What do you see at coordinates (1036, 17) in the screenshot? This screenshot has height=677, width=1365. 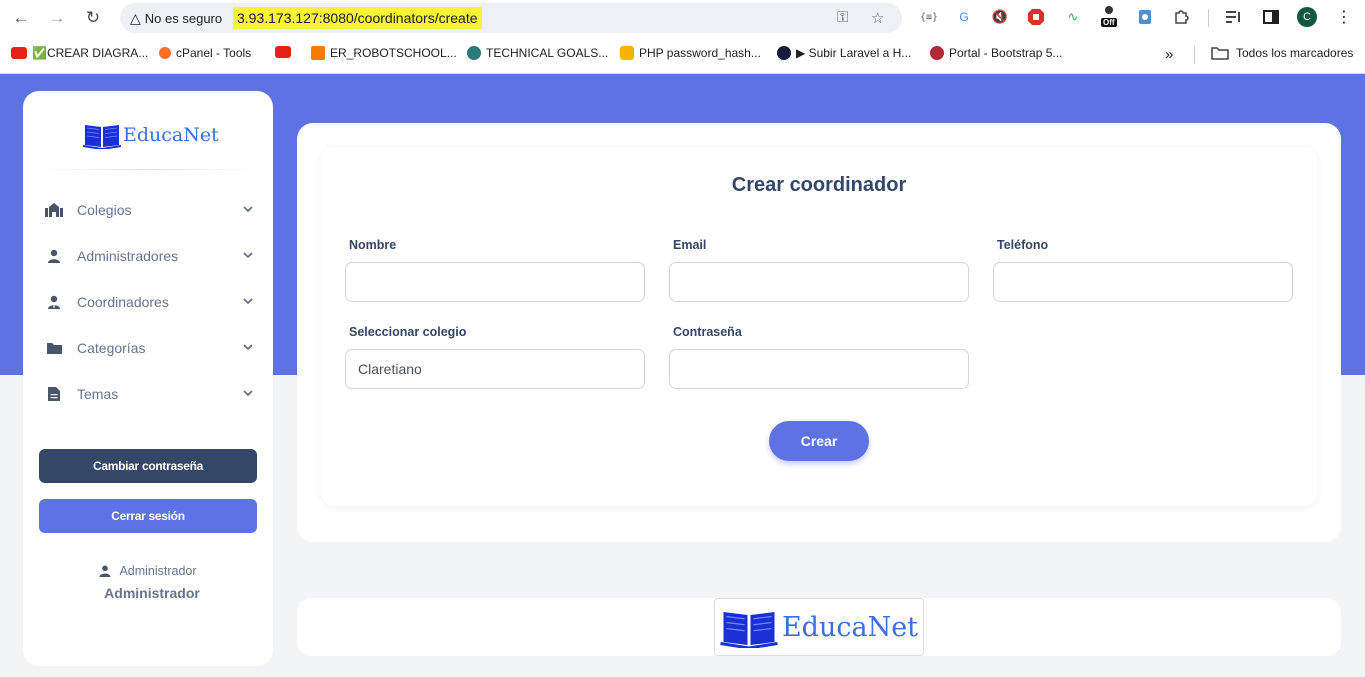 I see `stop-extension-icon` at bounding box center [1036, 17].